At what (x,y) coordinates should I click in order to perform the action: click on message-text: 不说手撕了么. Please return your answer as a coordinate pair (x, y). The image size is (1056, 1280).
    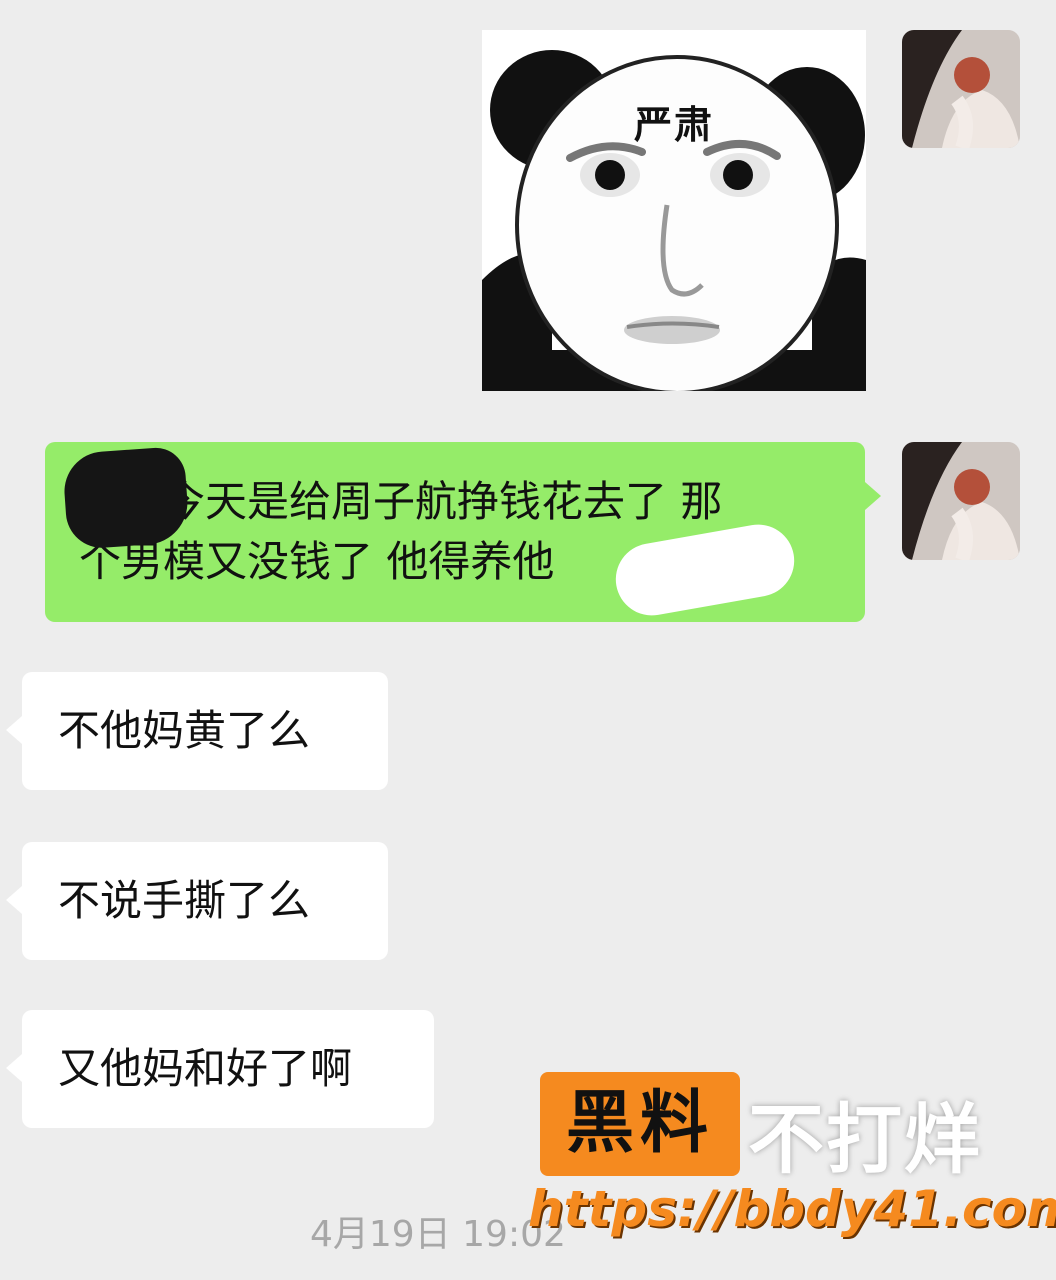
    Looking at the image, I should click on (184, 900).